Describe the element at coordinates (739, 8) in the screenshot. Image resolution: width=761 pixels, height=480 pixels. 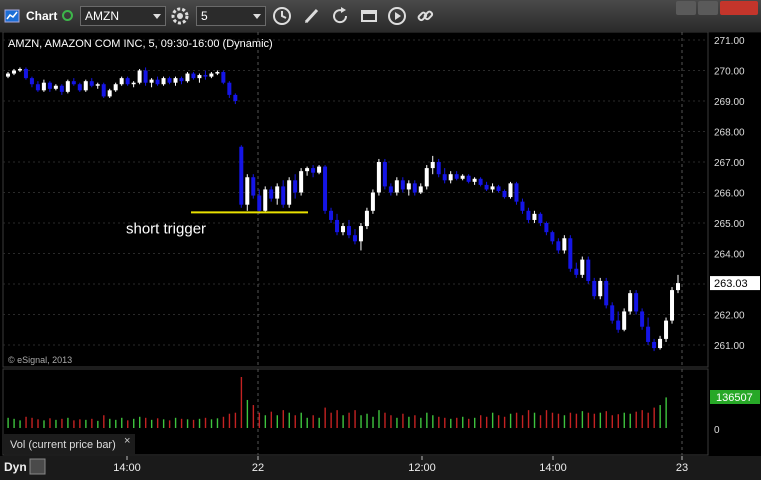
I see `close-button` at that location.